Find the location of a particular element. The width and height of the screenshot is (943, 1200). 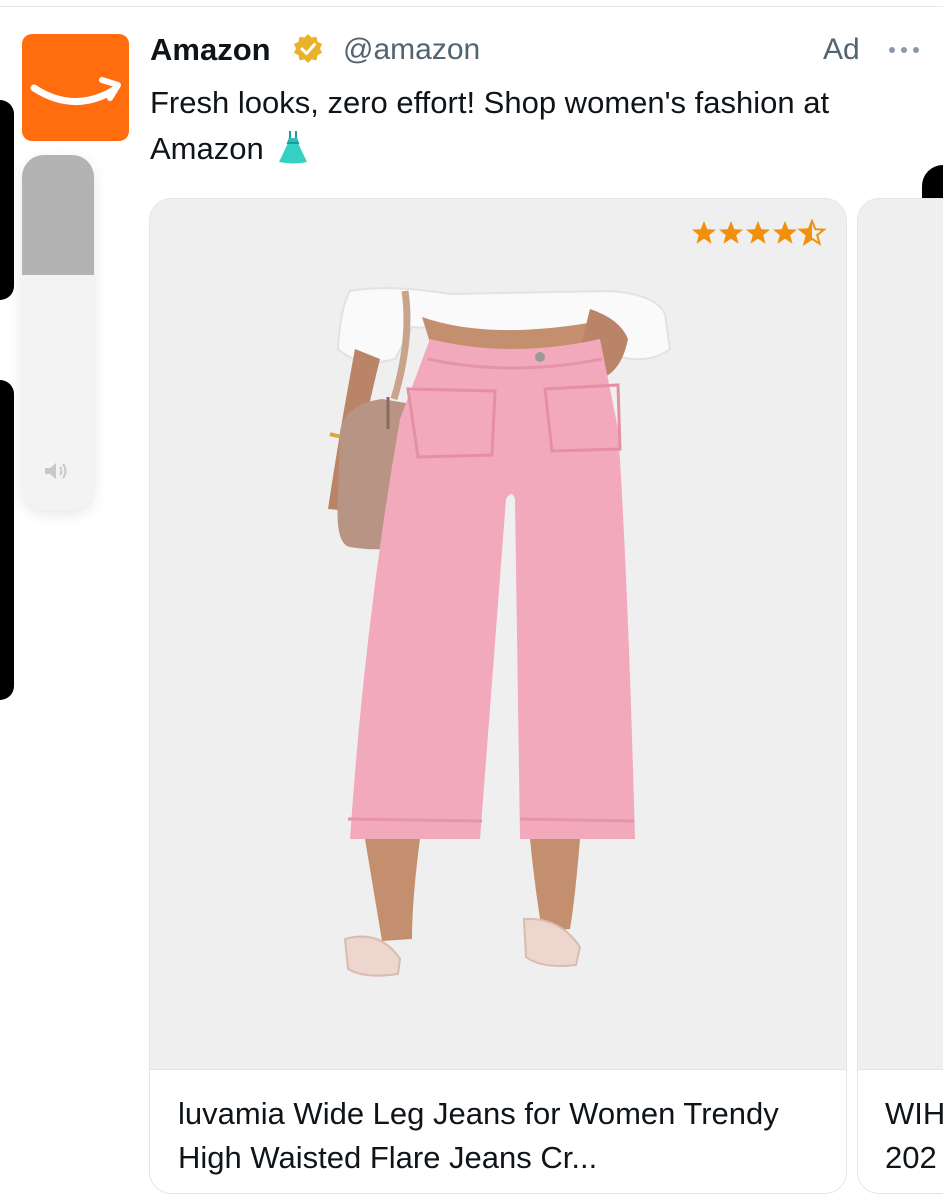

amazon-smile-logo-icon is located at coordinates (75, 91).